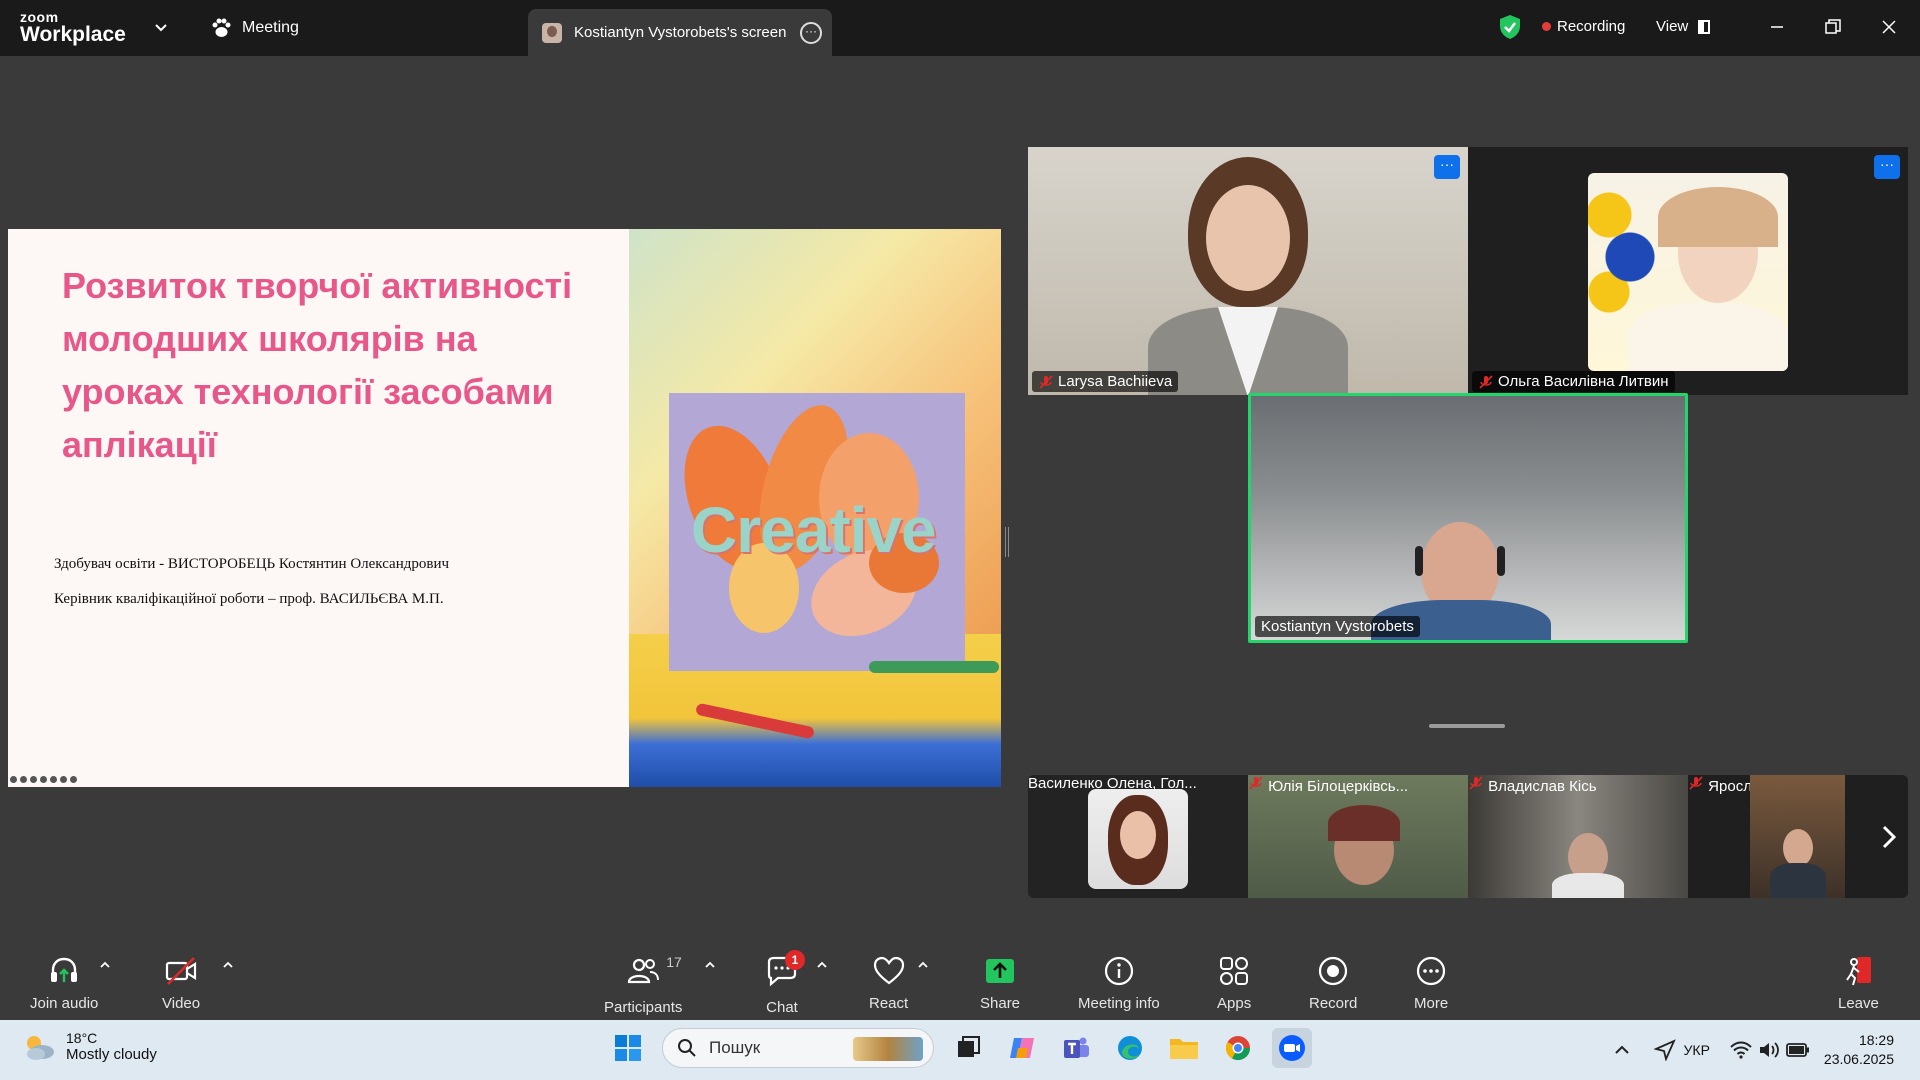 This screenshot has width=1920, height=1080. Describe the element at coordinates (674, 962) in the screenshot. I see `participants-count: 17` at that location.